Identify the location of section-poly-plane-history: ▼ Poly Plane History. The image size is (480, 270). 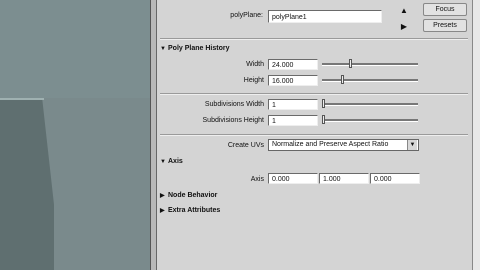
(194, 50).